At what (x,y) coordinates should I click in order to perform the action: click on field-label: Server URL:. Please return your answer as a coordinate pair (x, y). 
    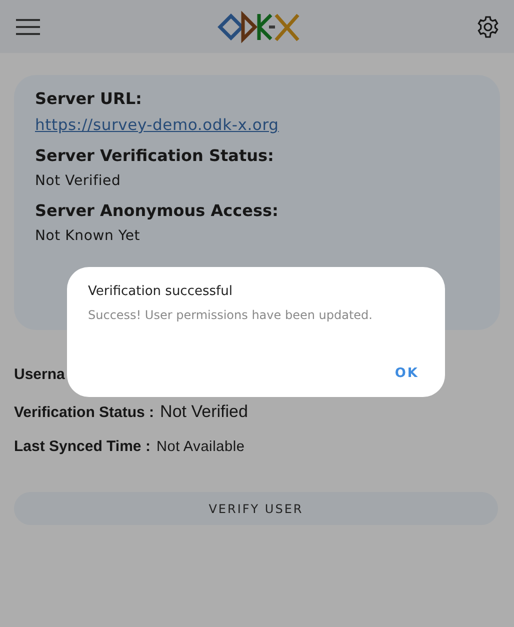
    Looking at the image, I should click on (88, 98).